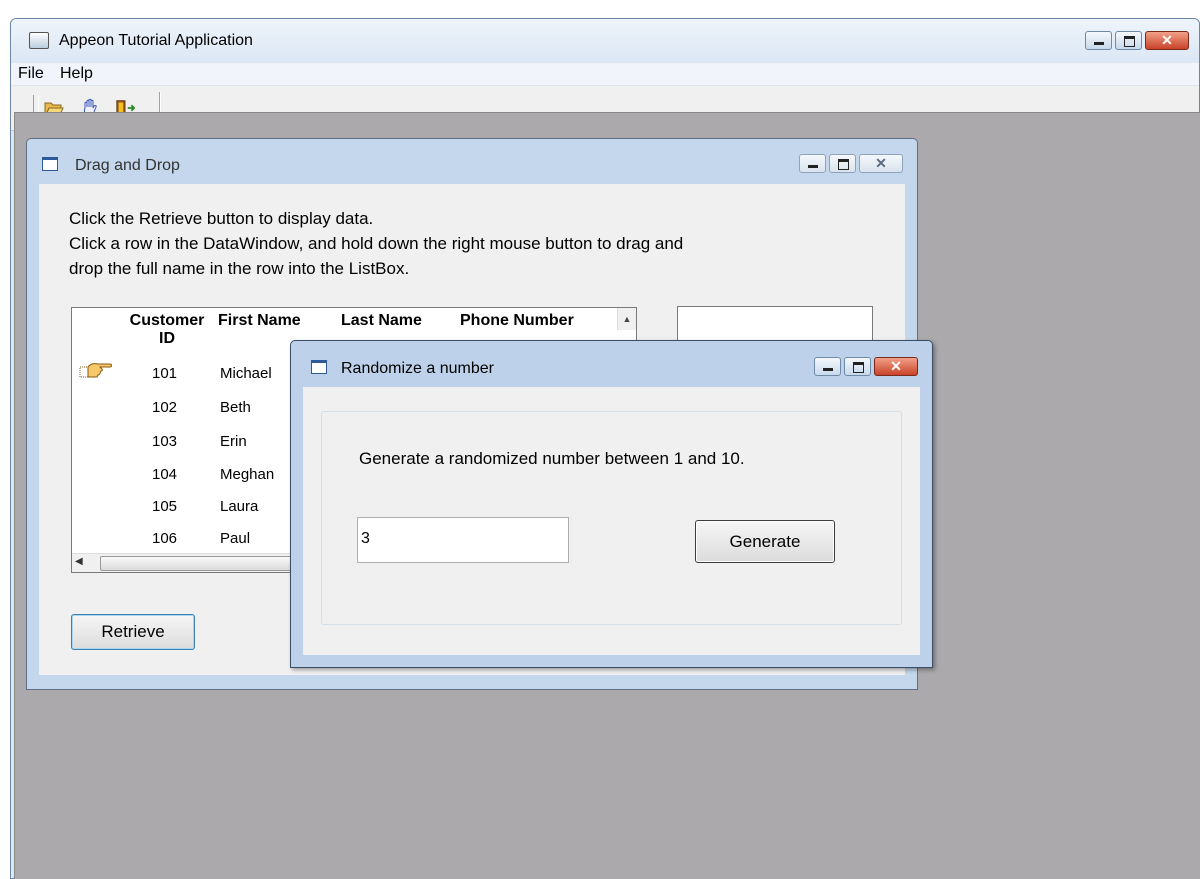 This screenshot has height=879, width=1200. What do you see at coordinates (156, 40) in the screenshot?
I see `main-window-title: Appeon Tutorial Application` at bounding box center [156, 40].